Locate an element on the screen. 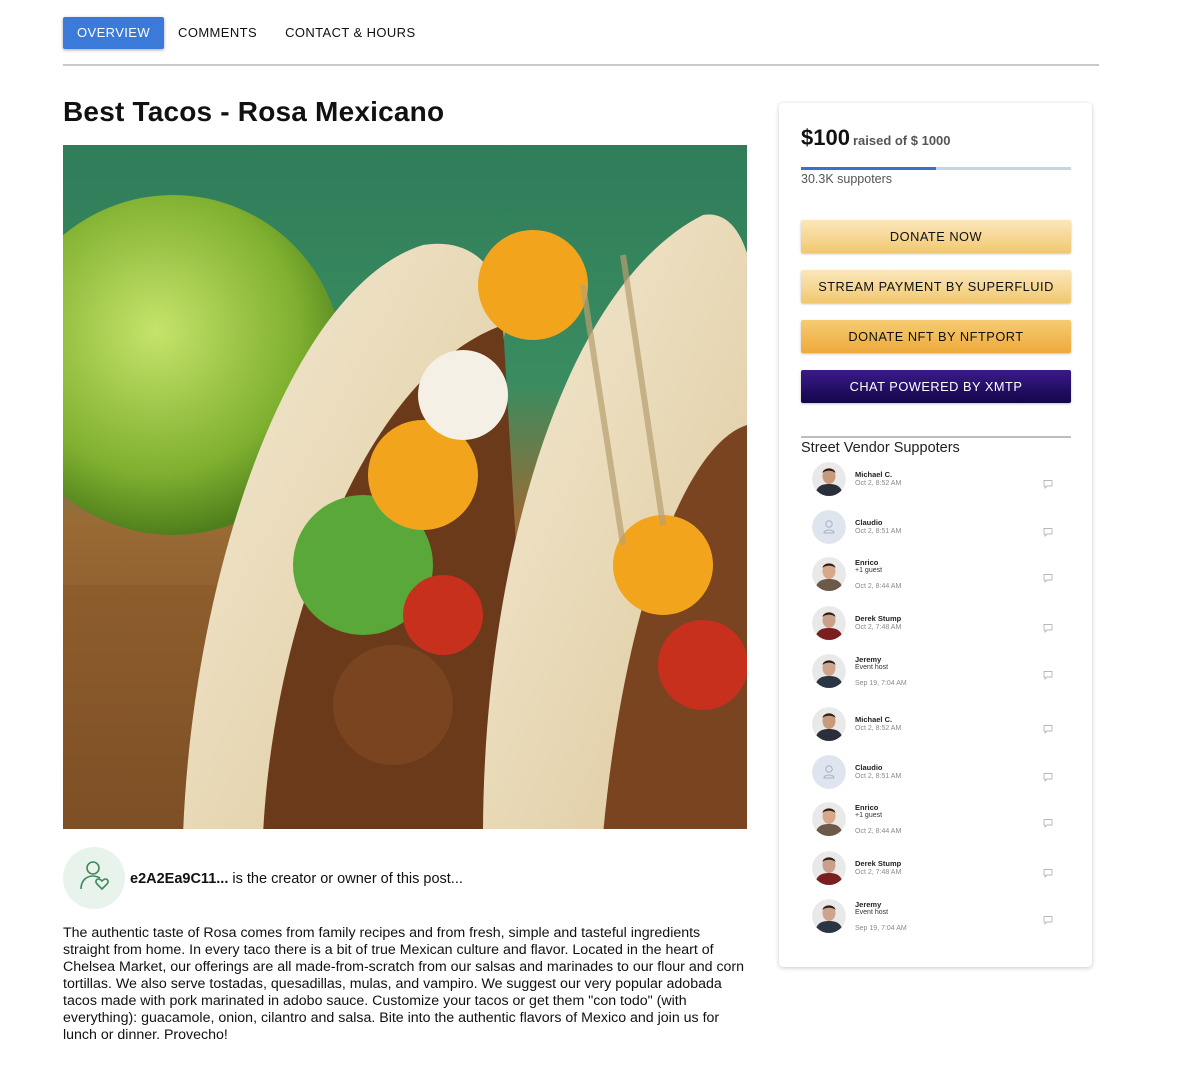  donate-now-button: DONATE NOW is located at coordinates (936, 236).